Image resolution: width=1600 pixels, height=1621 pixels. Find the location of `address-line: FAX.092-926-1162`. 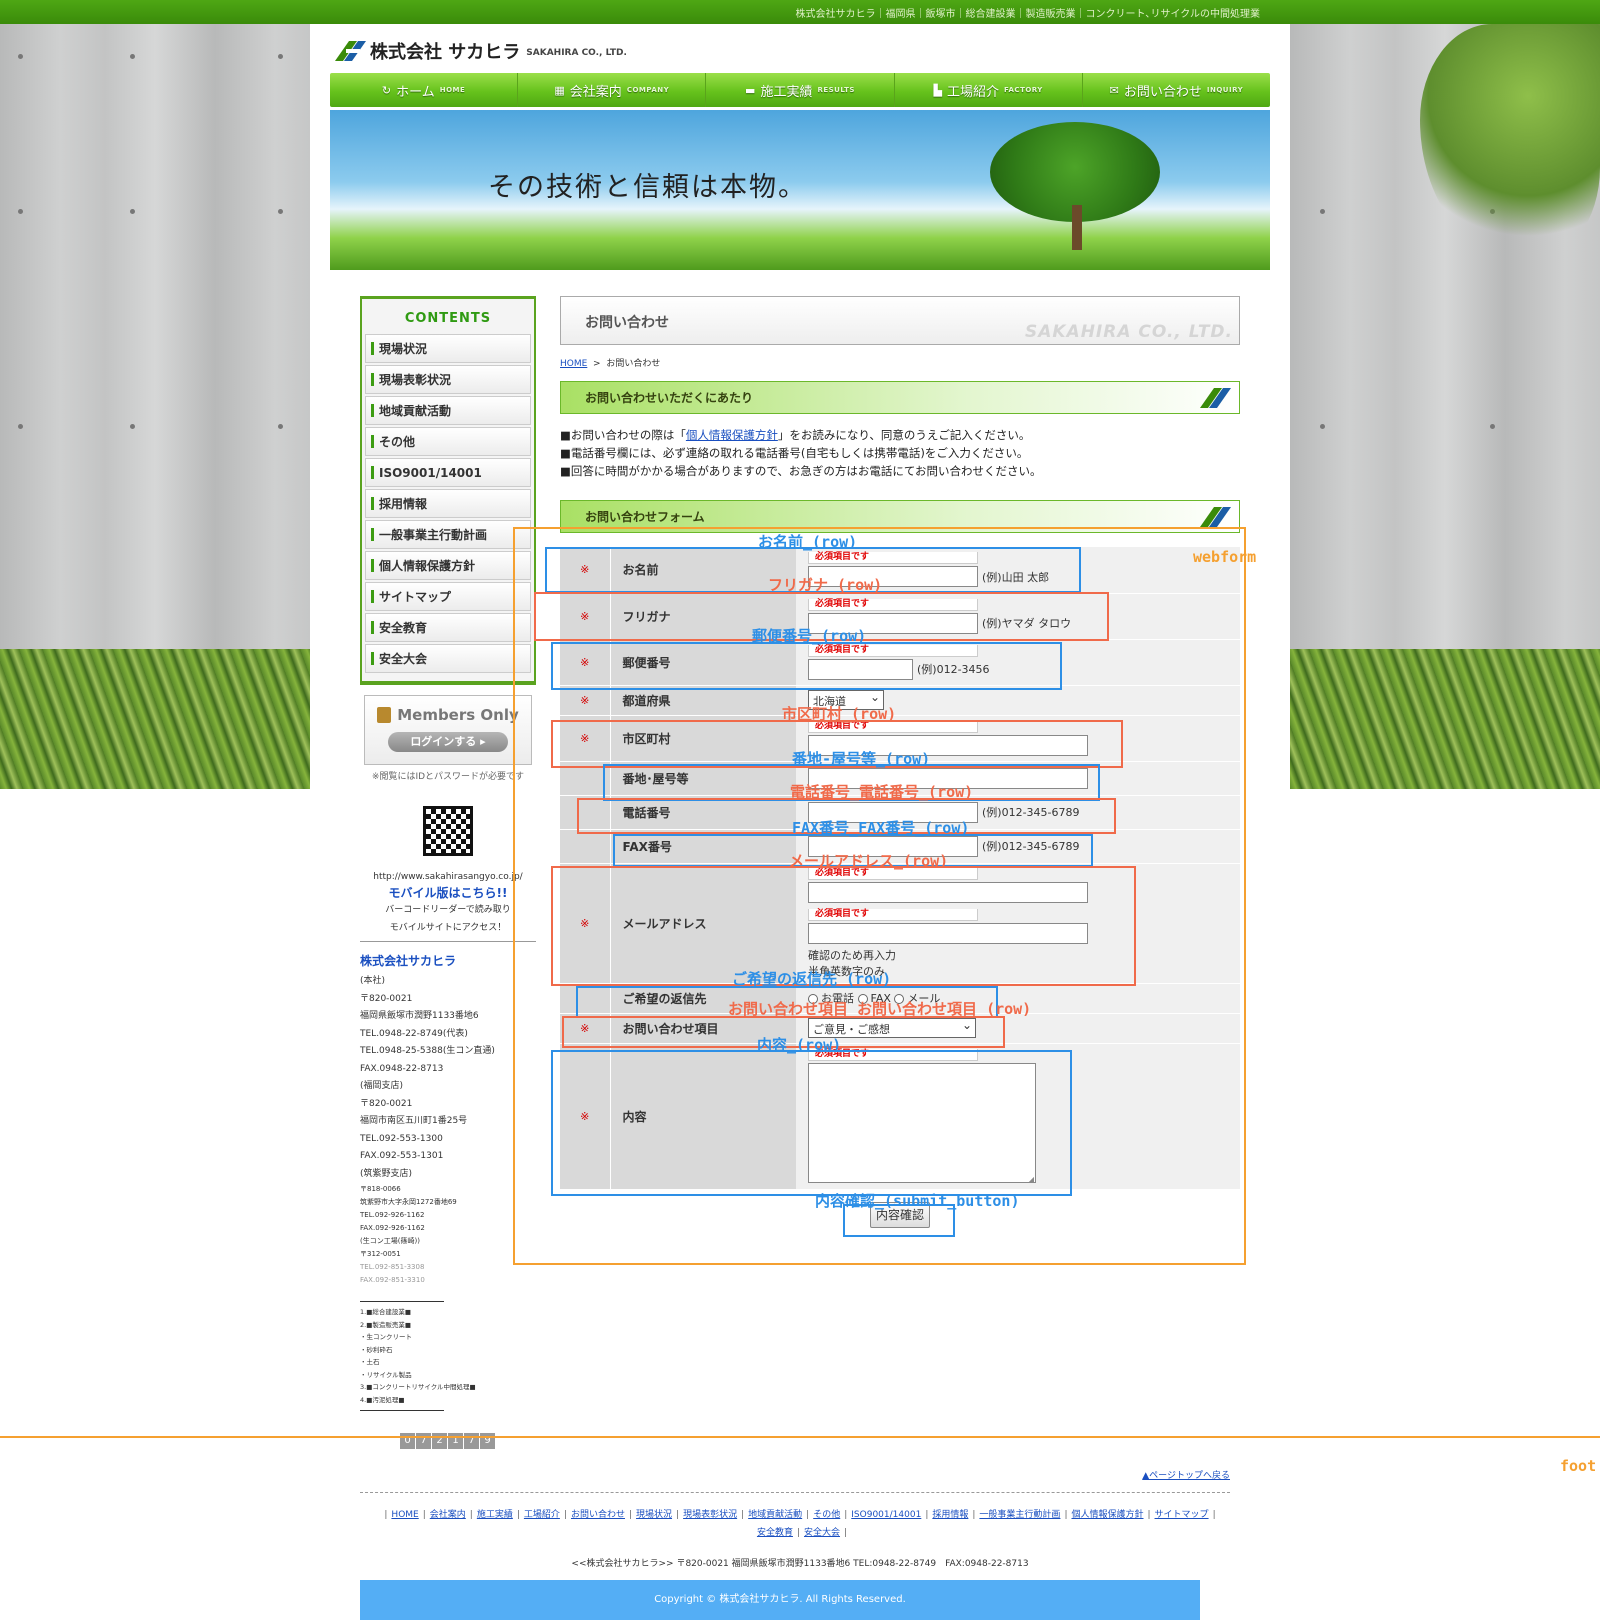

address-line: FAX.092-926-1162 is located at coordinates (392, 1228).